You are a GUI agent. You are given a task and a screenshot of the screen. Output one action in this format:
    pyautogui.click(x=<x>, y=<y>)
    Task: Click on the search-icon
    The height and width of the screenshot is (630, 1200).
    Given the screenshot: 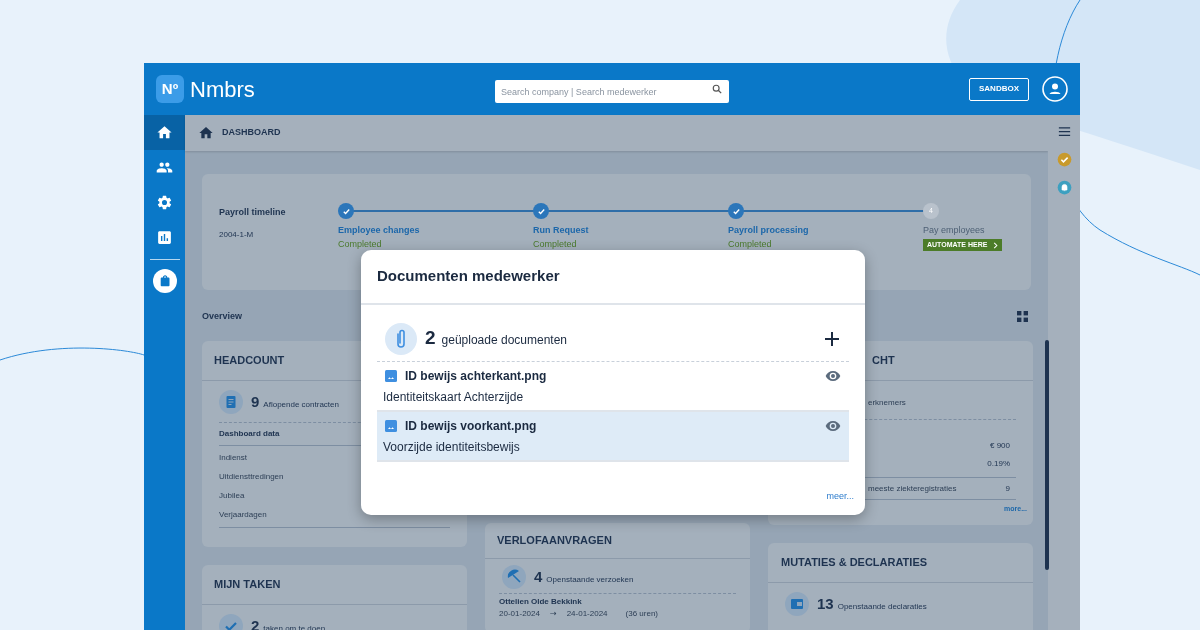 What is the action you would take?
    pyautogui.click(x=717, y=88)
    